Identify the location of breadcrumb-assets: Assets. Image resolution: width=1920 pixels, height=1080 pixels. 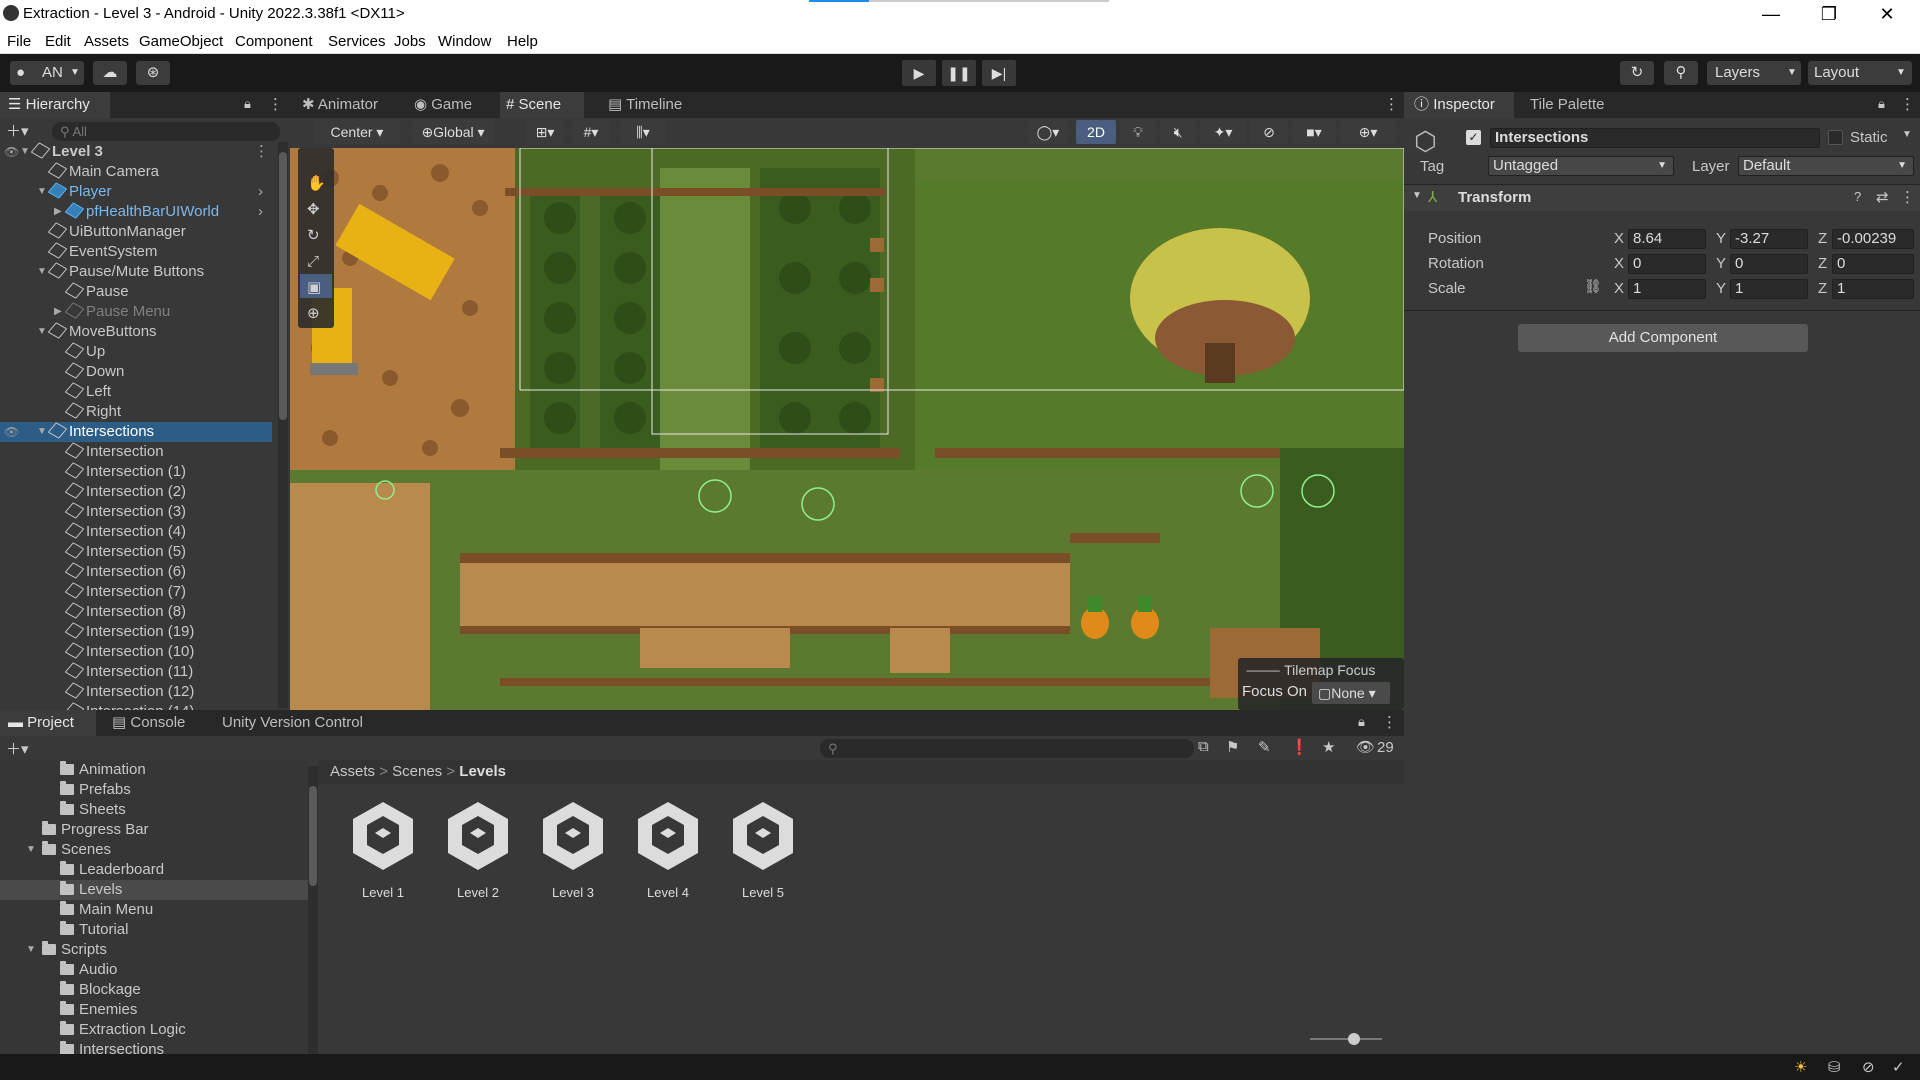
(352, 771).